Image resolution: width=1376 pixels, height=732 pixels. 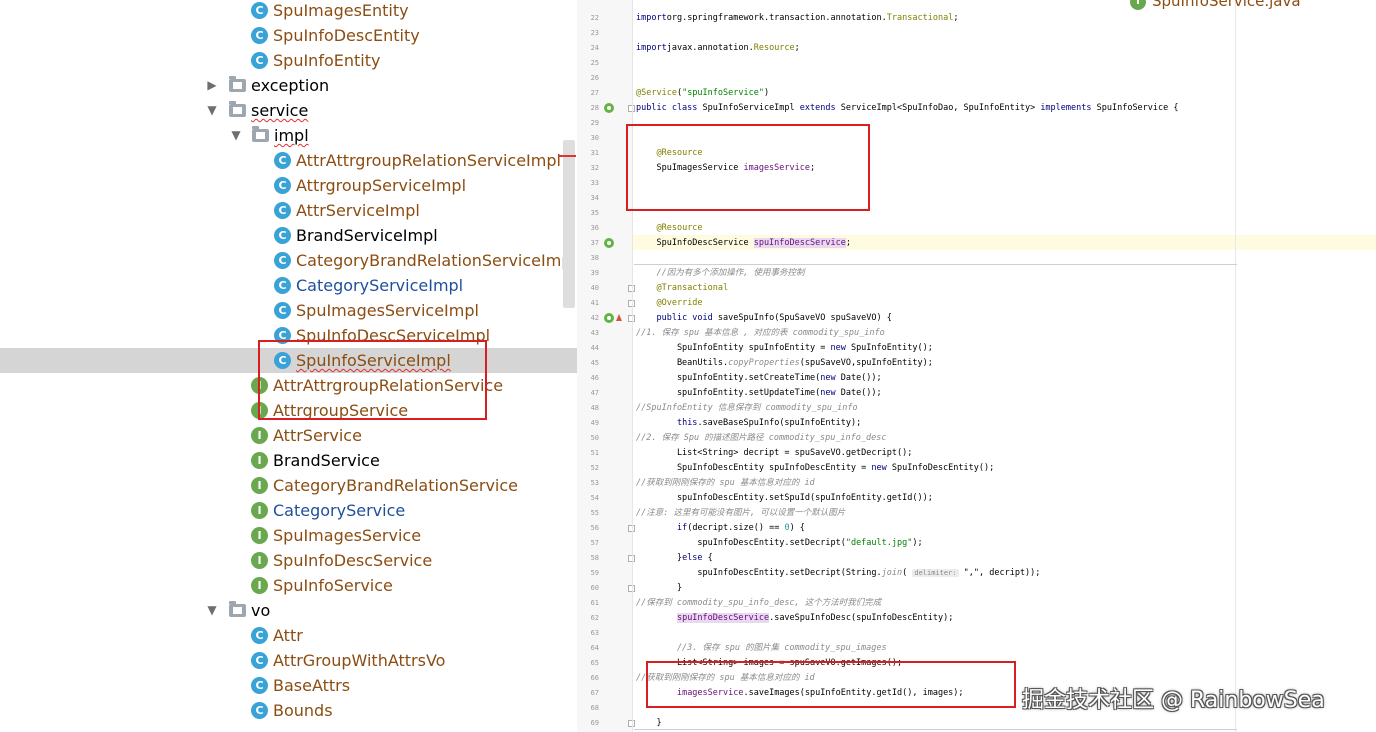 I want to click on tree-item: C CategoryServiceImpl, so click(x=288, y=285).